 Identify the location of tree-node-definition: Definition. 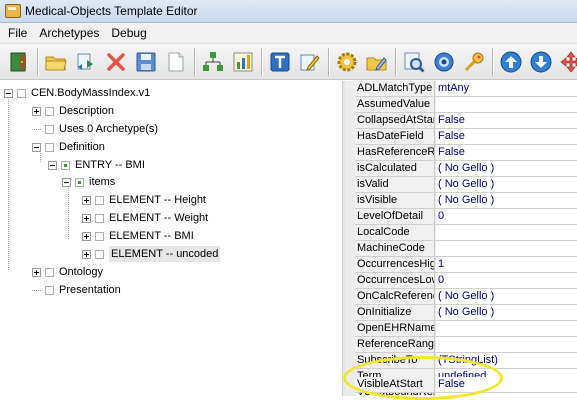
(68, 147).